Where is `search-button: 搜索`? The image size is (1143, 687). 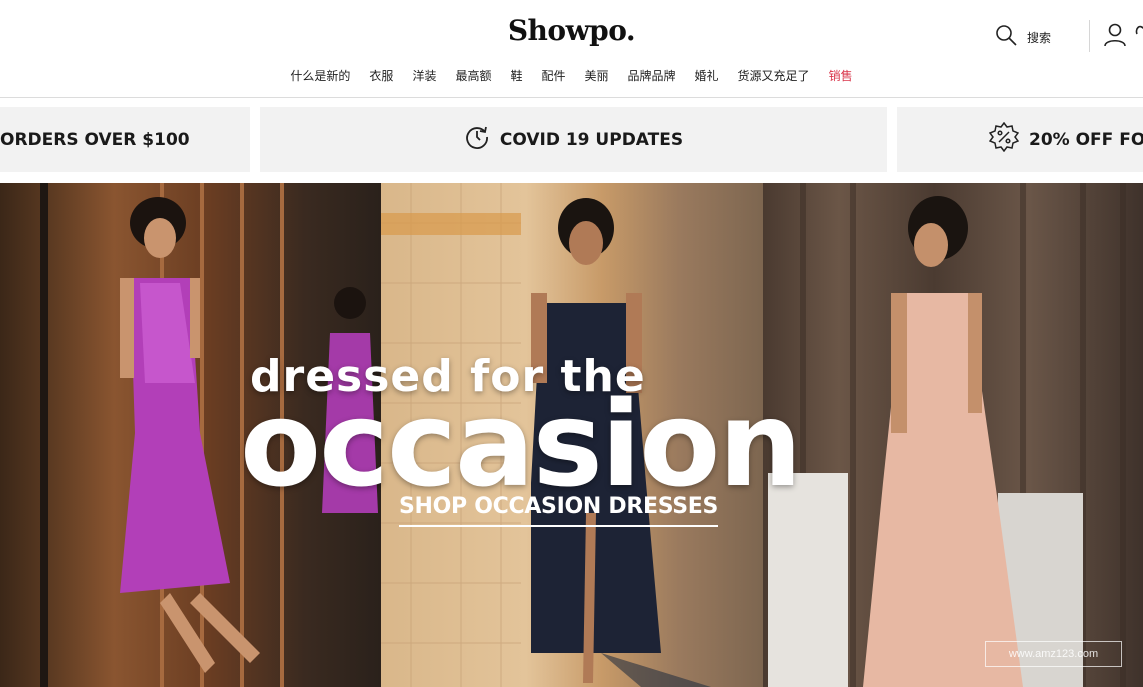
search-button: 搜索 is located at coordinates (1022, 37).